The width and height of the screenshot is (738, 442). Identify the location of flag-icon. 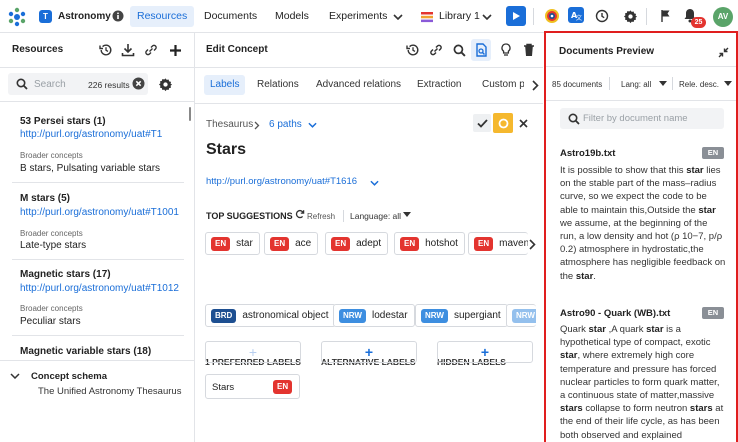
(666, 16).